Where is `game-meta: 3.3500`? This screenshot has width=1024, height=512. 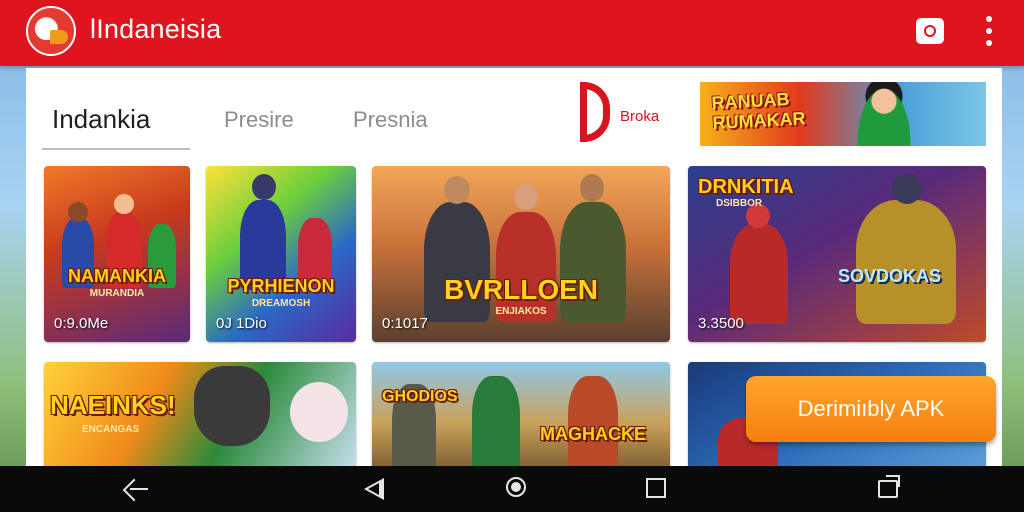 game-meta: 3.3500 is located at coordinates (721, 323).